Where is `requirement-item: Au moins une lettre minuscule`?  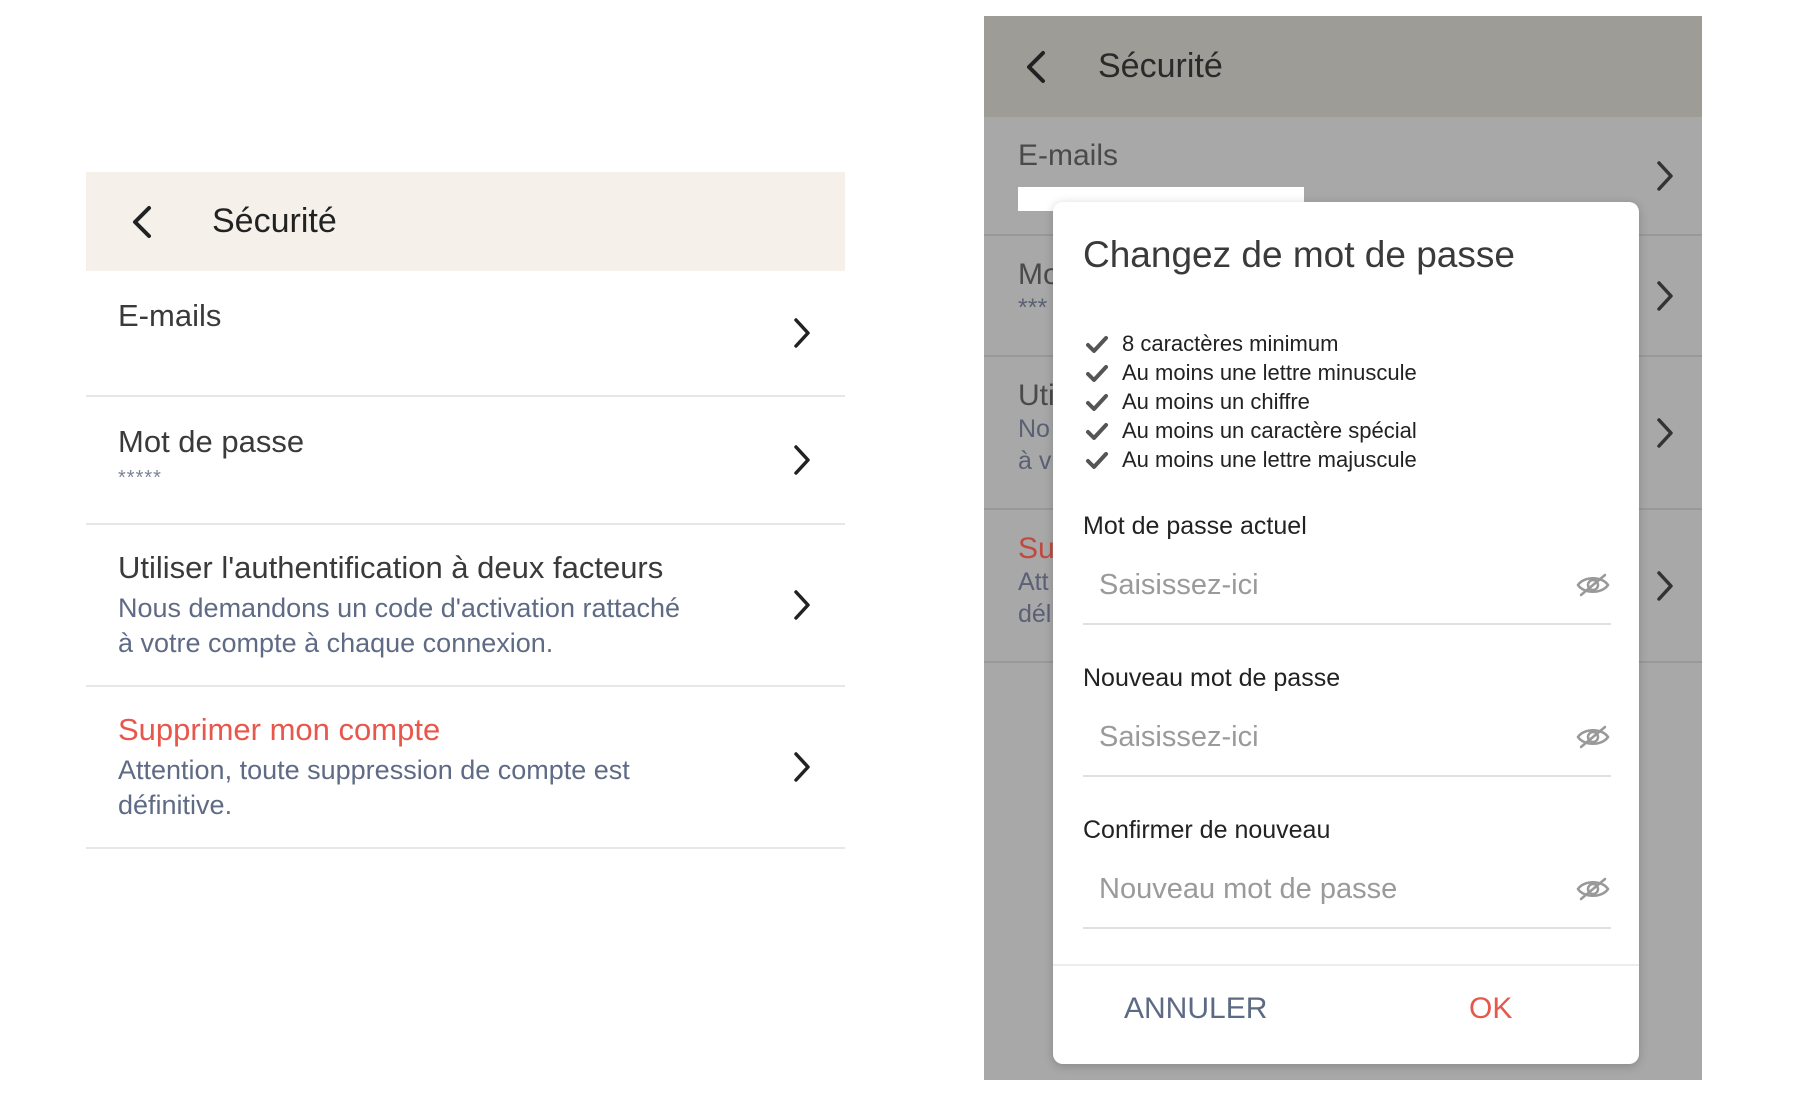
requirement-item: Au moins une lettre minuscule is located at coordinates (1250, 372).